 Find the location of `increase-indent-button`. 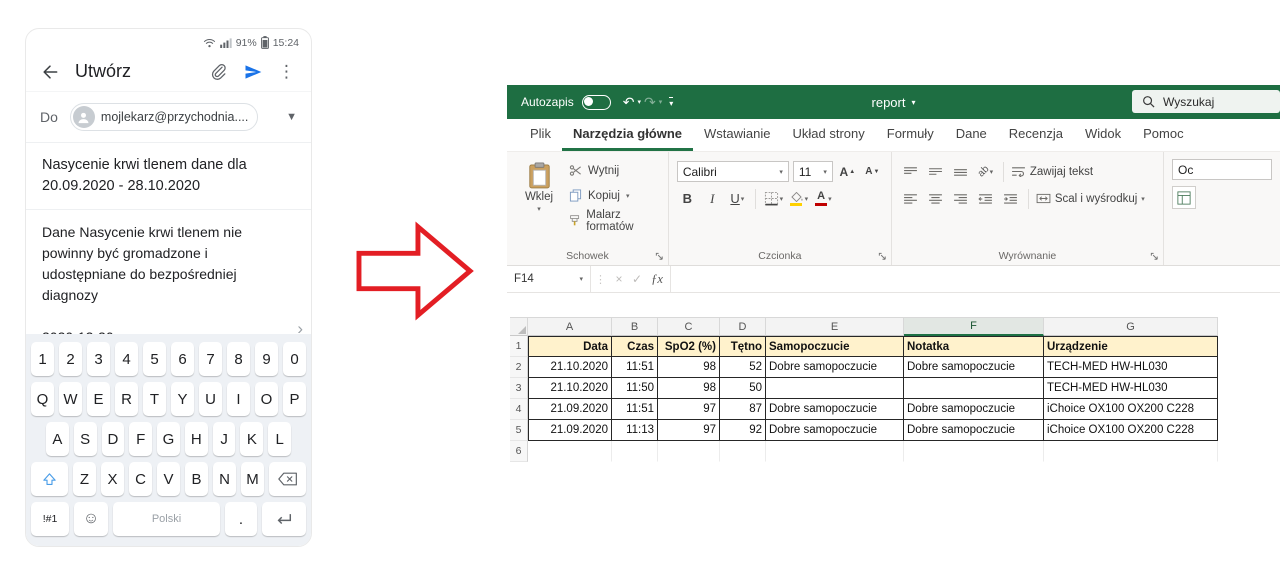

increase-indent-button is located at coordinates (1010, 198).